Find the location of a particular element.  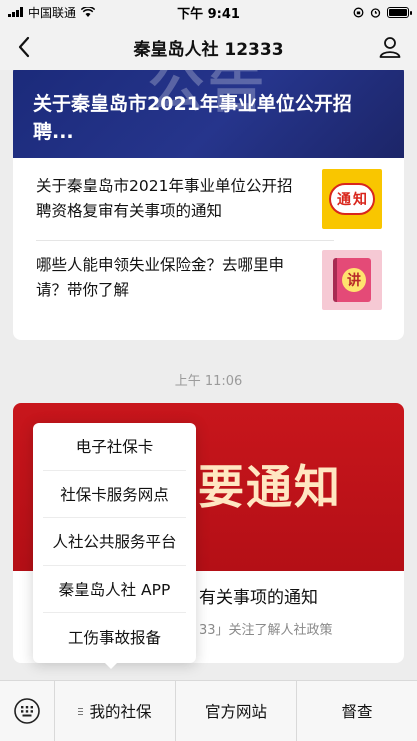

submenu-pointer is located at coordinates (111, 665).